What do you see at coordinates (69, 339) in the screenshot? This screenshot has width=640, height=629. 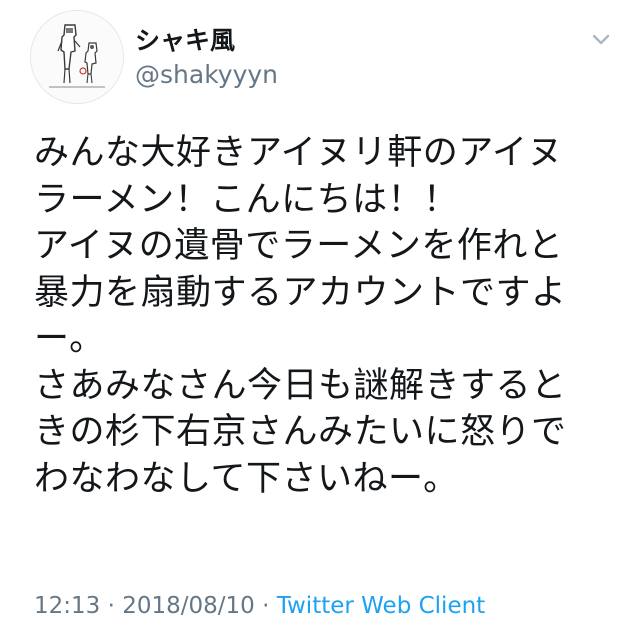 I see `tweet-text-line: ー。` at bounding box center [69, 339].